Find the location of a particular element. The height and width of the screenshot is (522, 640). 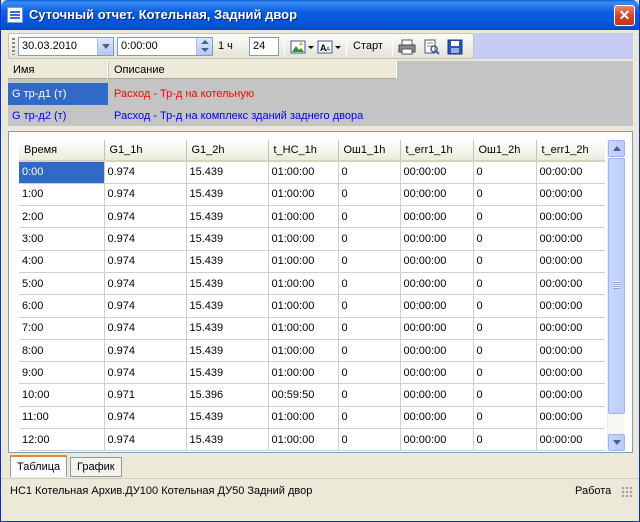

preview-icon is located at coordinates (431, 47).